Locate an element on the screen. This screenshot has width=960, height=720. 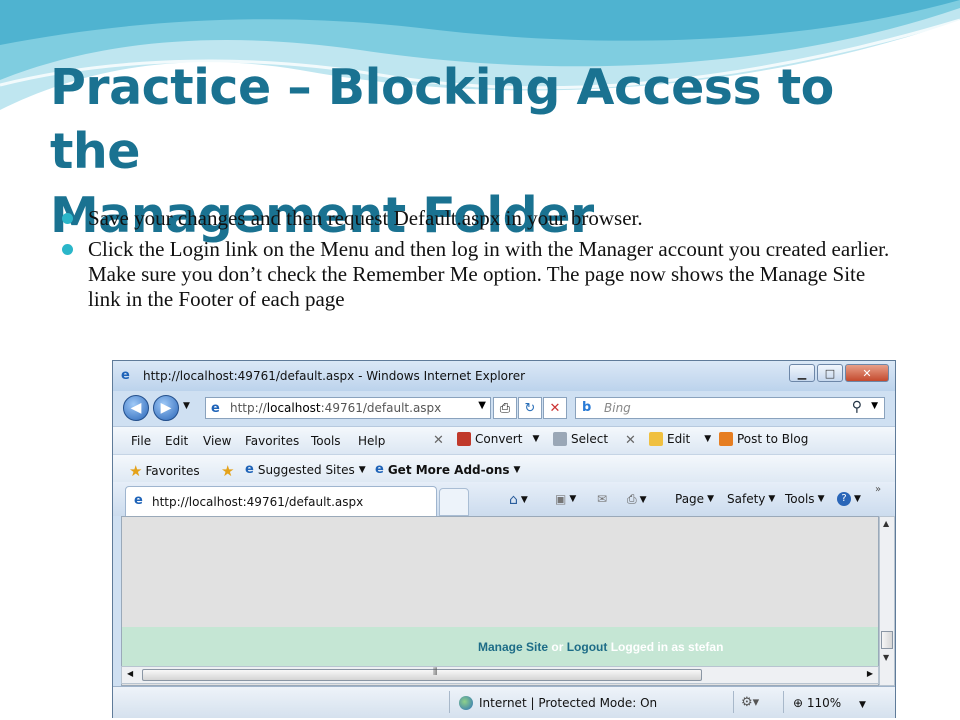
security-zone: Internet | Protected Mode: On is located at coordinates (558, 703).